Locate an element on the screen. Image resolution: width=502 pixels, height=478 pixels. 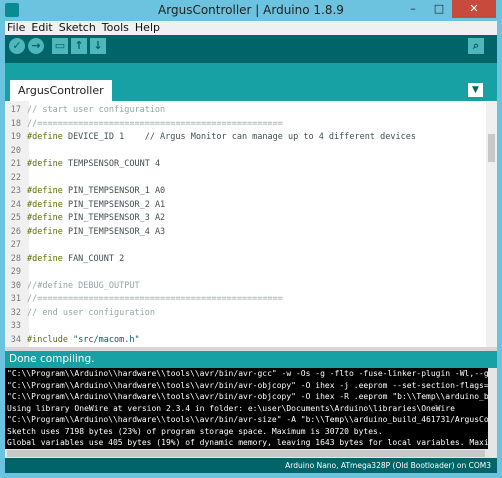
line-number: 20 is located at coordinates (15, 150).